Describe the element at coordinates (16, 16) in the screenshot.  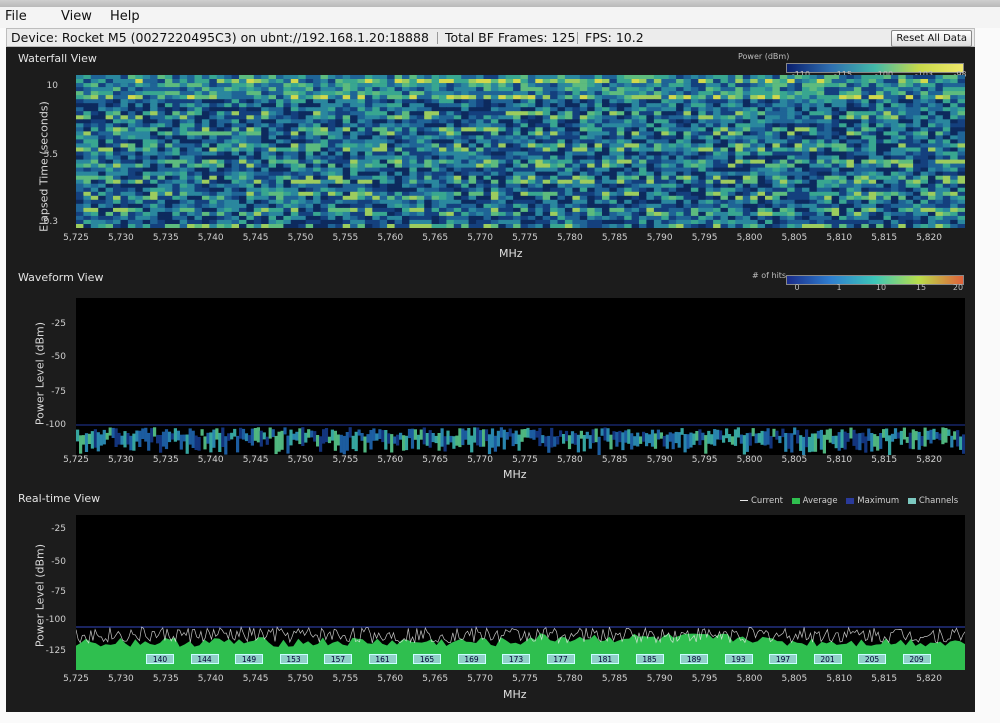
I see `menu-file: File` at that location.